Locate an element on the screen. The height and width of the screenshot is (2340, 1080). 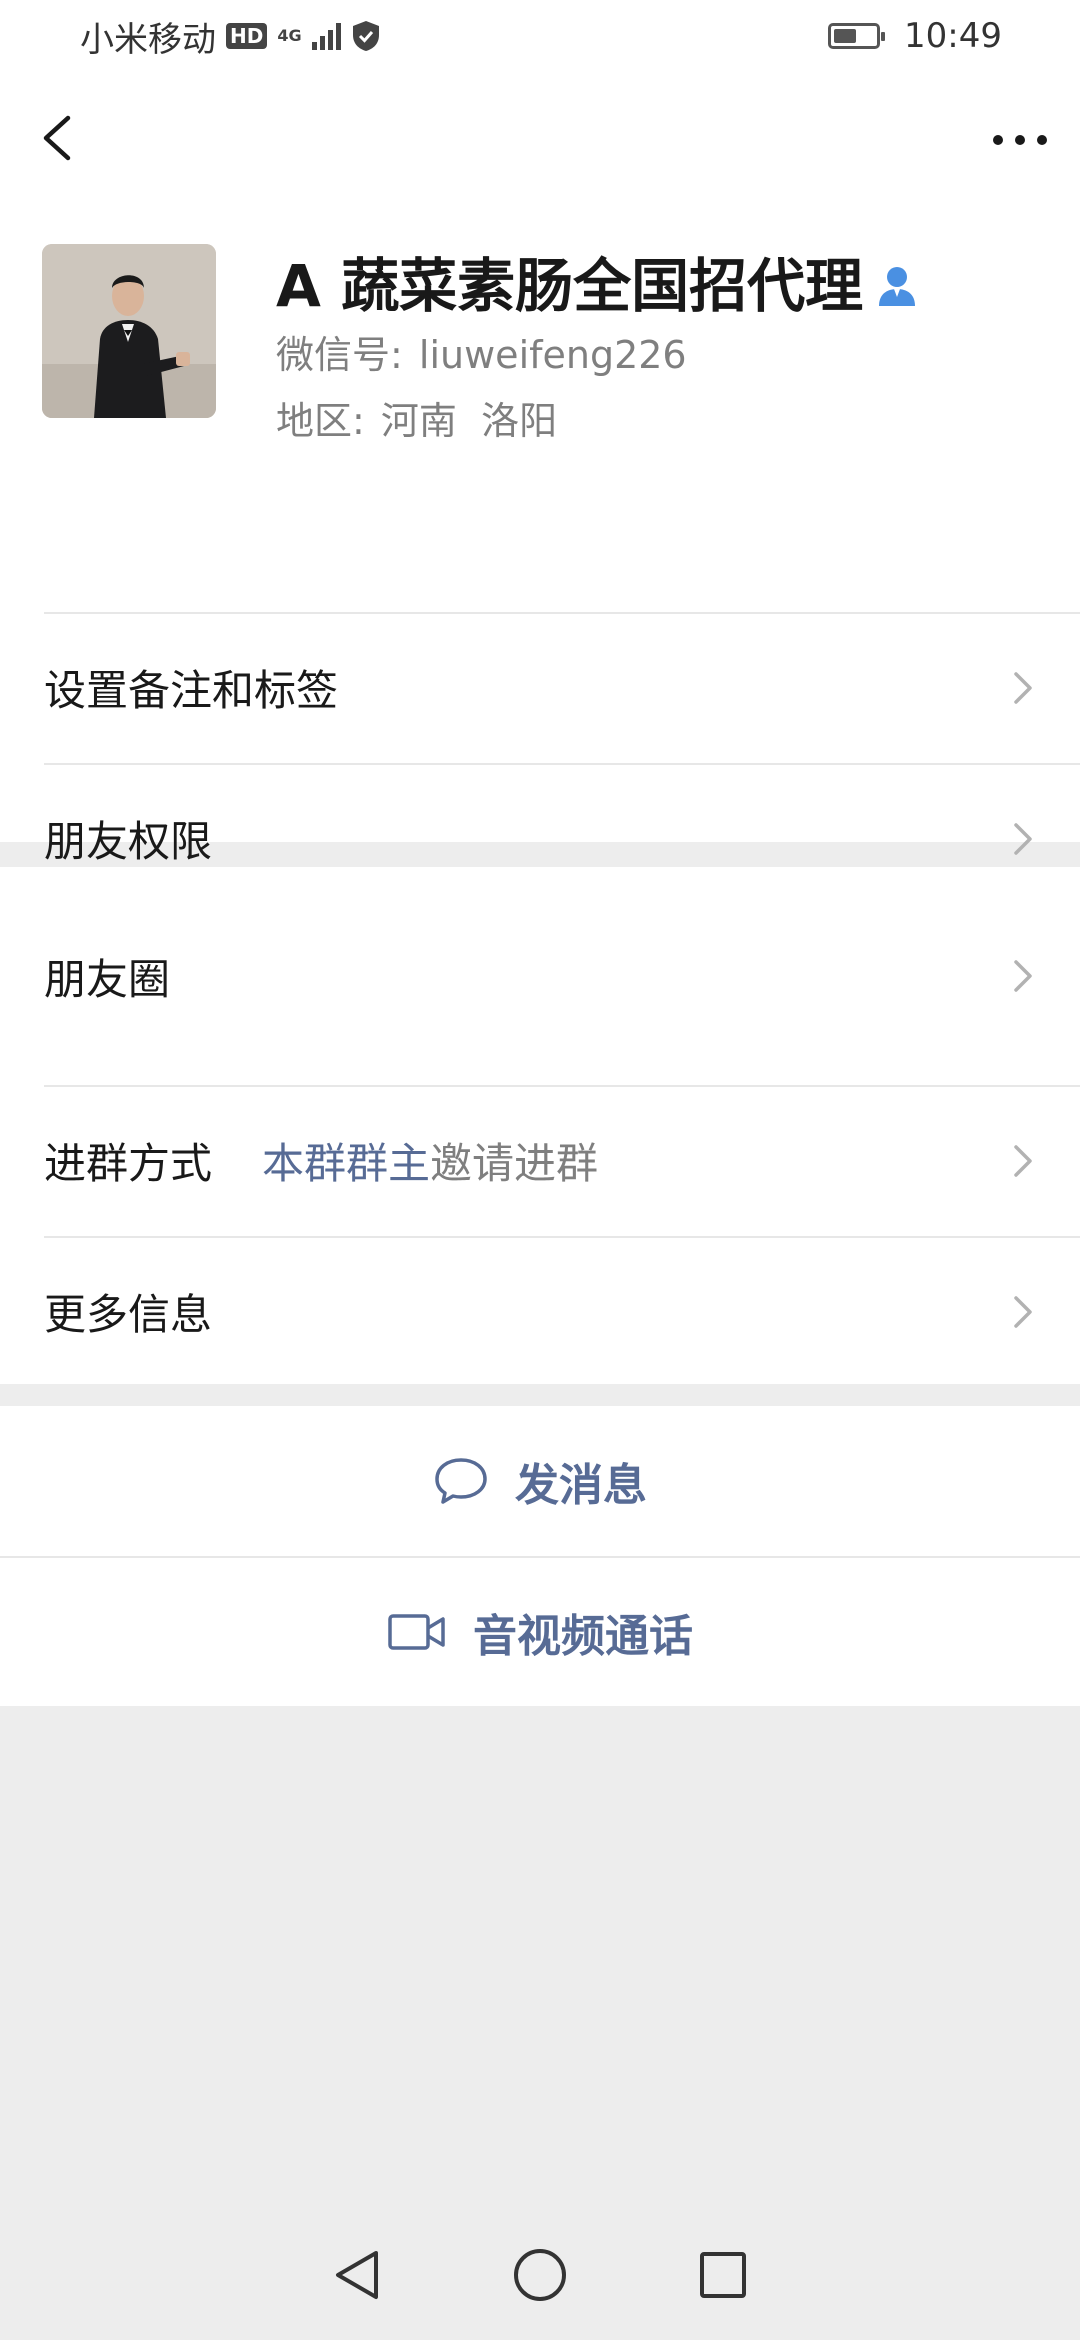
profile-card: A 蔬菜素肠全国招代理 微信号: liuweifeng226 地区: 河南 洛阳 is located at coordinates (561, 349).